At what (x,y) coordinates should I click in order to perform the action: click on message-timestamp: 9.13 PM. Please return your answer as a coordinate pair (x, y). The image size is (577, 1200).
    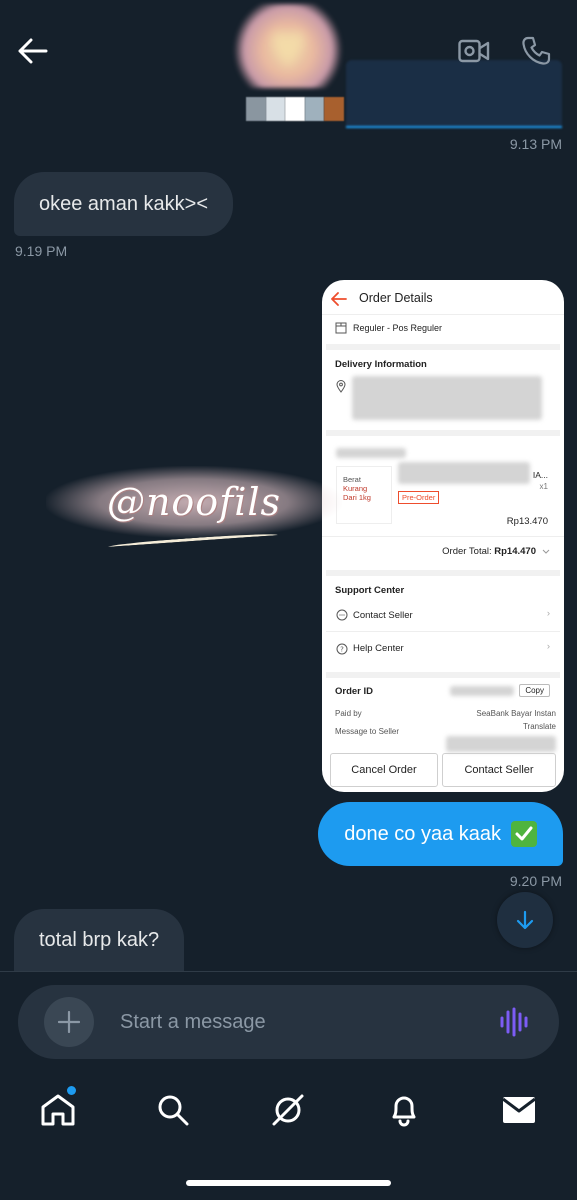
    Looking at the image, I should click on (535, 144).